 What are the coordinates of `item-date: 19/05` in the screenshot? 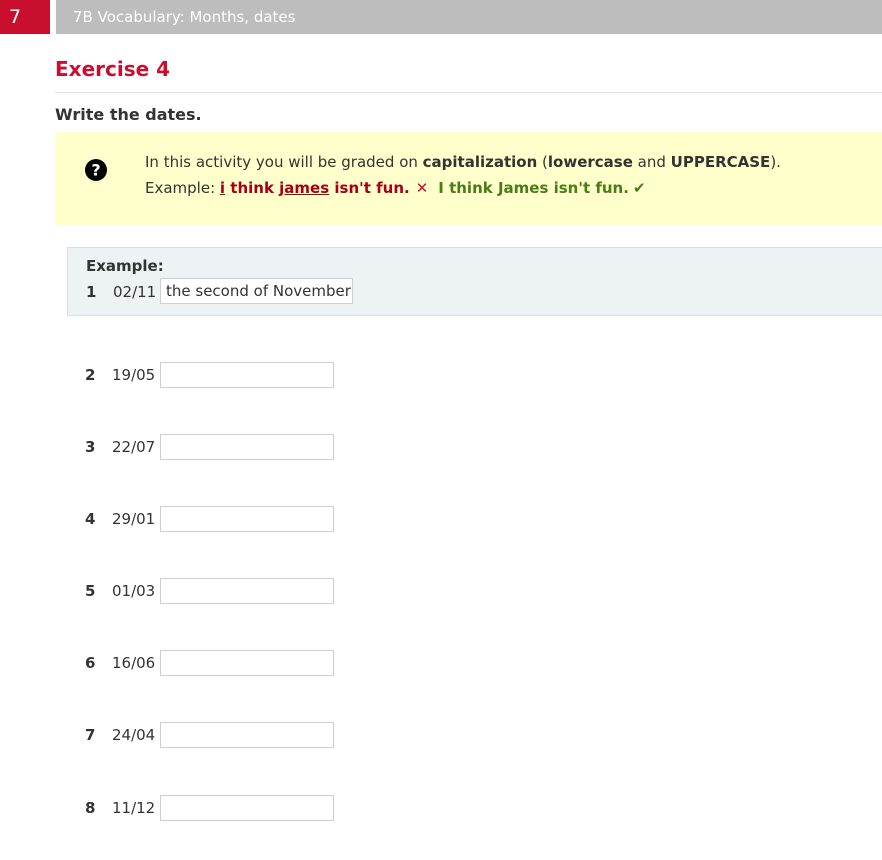 It's located at (134, 375).